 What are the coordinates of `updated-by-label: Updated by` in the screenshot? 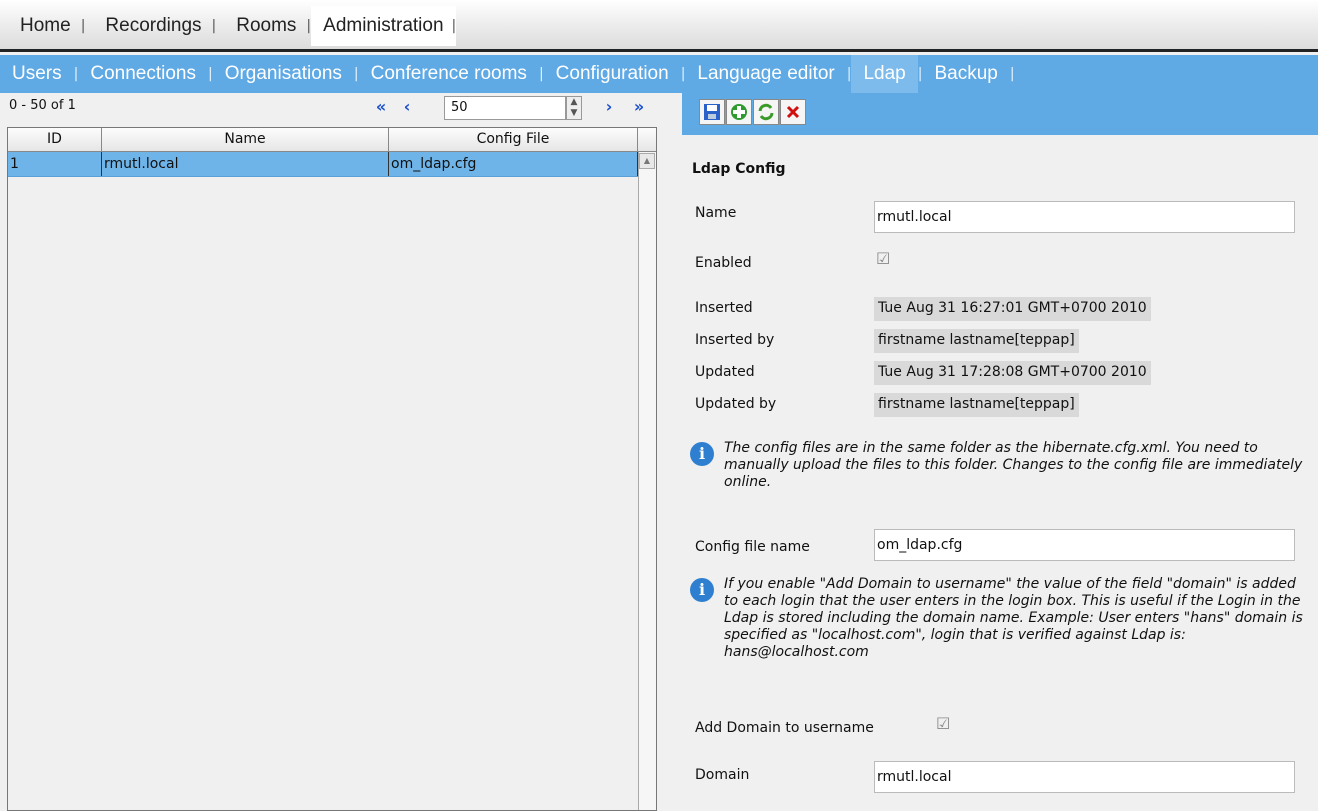 It's located at (736, 404).